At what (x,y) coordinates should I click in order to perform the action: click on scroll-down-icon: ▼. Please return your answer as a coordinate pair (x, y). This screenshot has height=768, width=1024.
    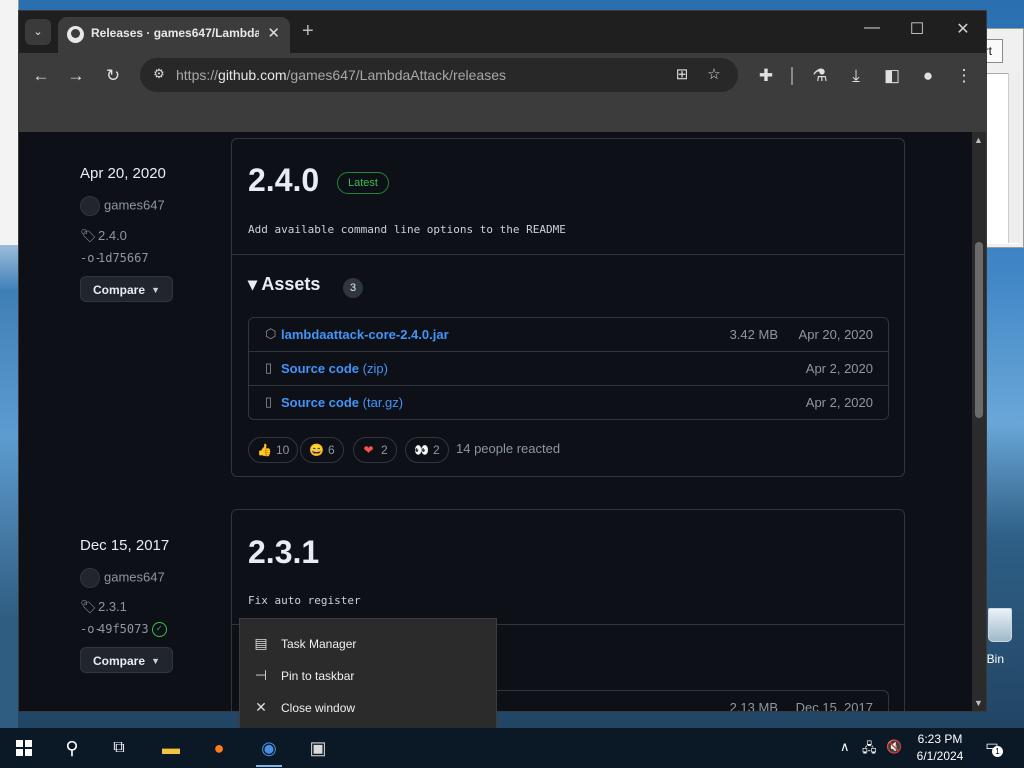
    Looking at the image, I should click on (978, 703).